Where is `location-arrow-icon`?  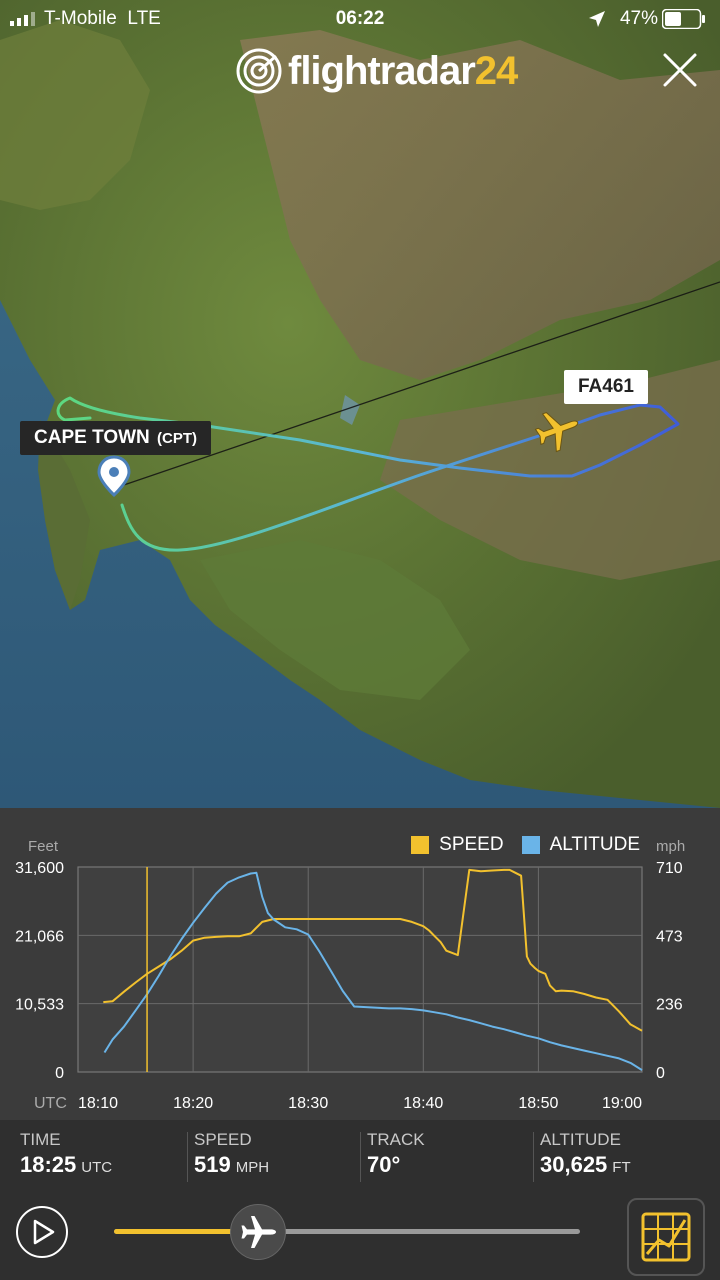
location-arrow-icon is located at coordinates (597, 19).